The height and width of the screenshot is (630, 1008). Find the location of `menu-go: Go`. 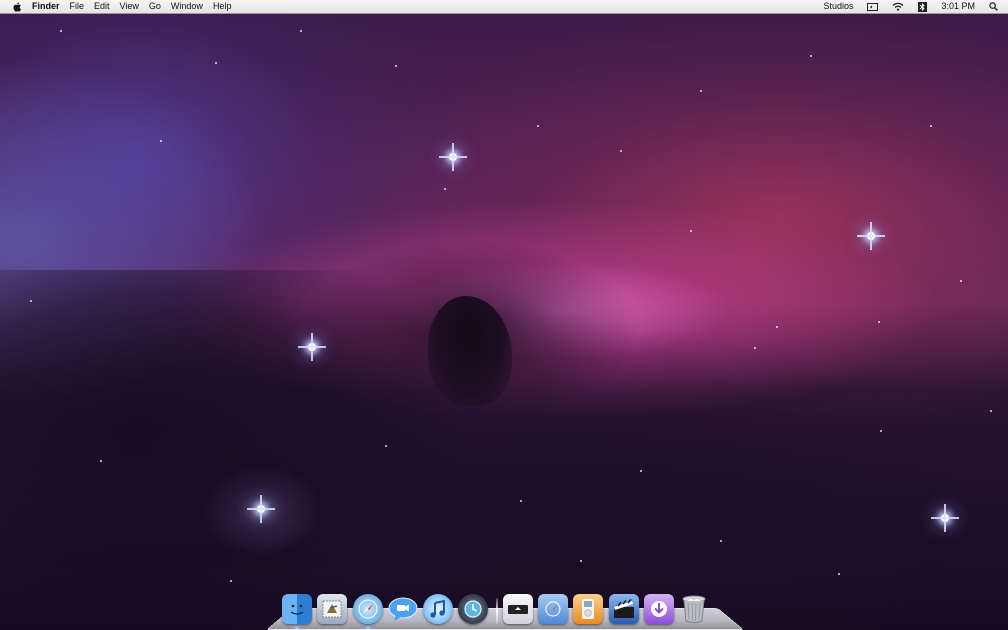

menu-go: Go is located at coordinates (155, 6).